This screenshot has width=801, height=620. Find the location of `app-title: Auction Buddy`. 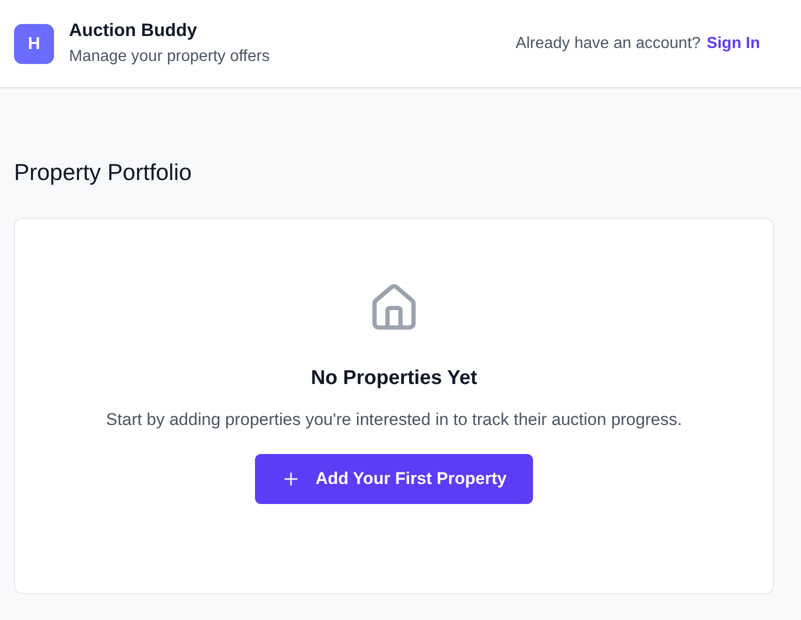

app-title: Auction Buddy is located at coordinates (133, 30).